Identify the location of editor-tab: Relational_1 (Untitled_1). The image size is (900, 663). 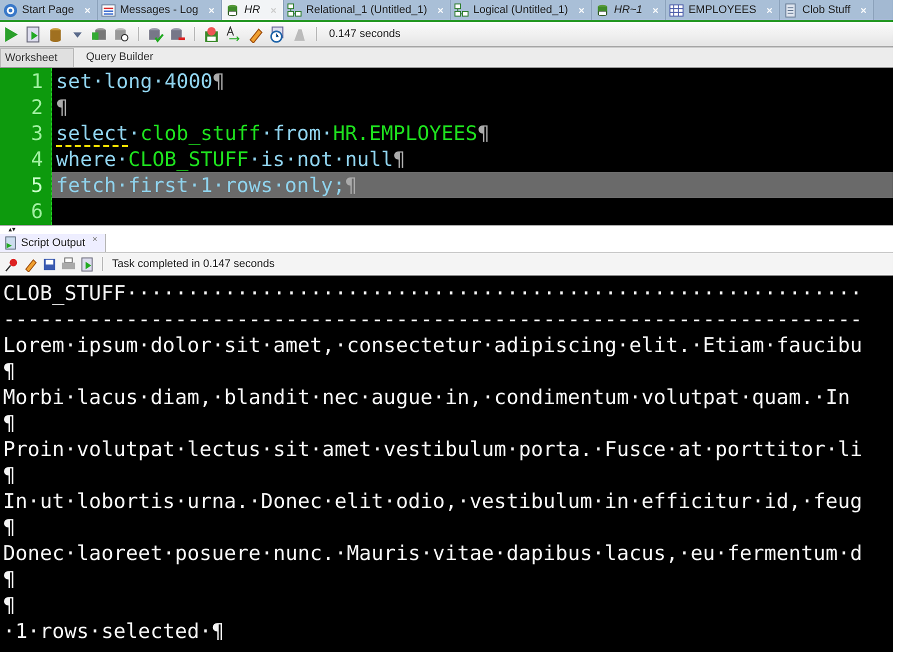
(368, 10).